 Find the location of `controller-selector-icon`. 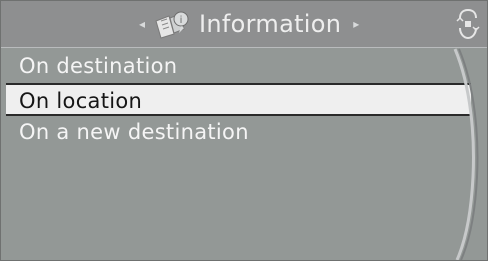

controller-selector-icon is located at coordinates (468, 24).